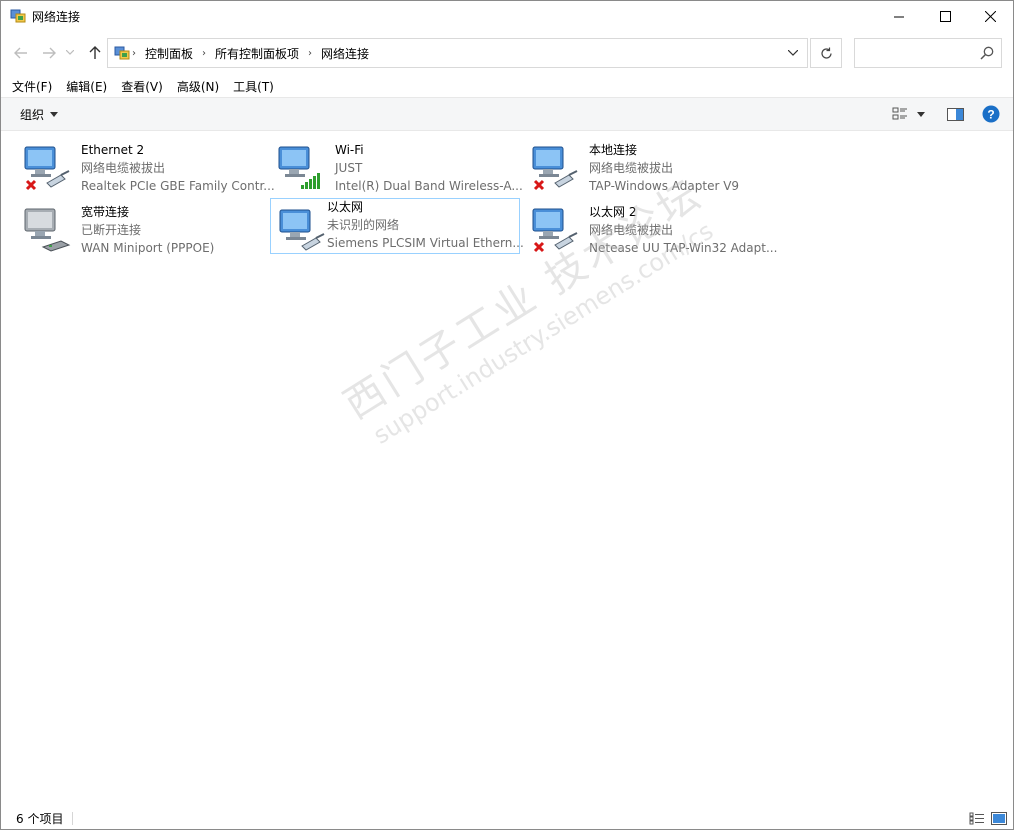 The height and width of the screenshot is (830, 1014). I want to click on connection-name: Ethernet 2, so click(113, 150).